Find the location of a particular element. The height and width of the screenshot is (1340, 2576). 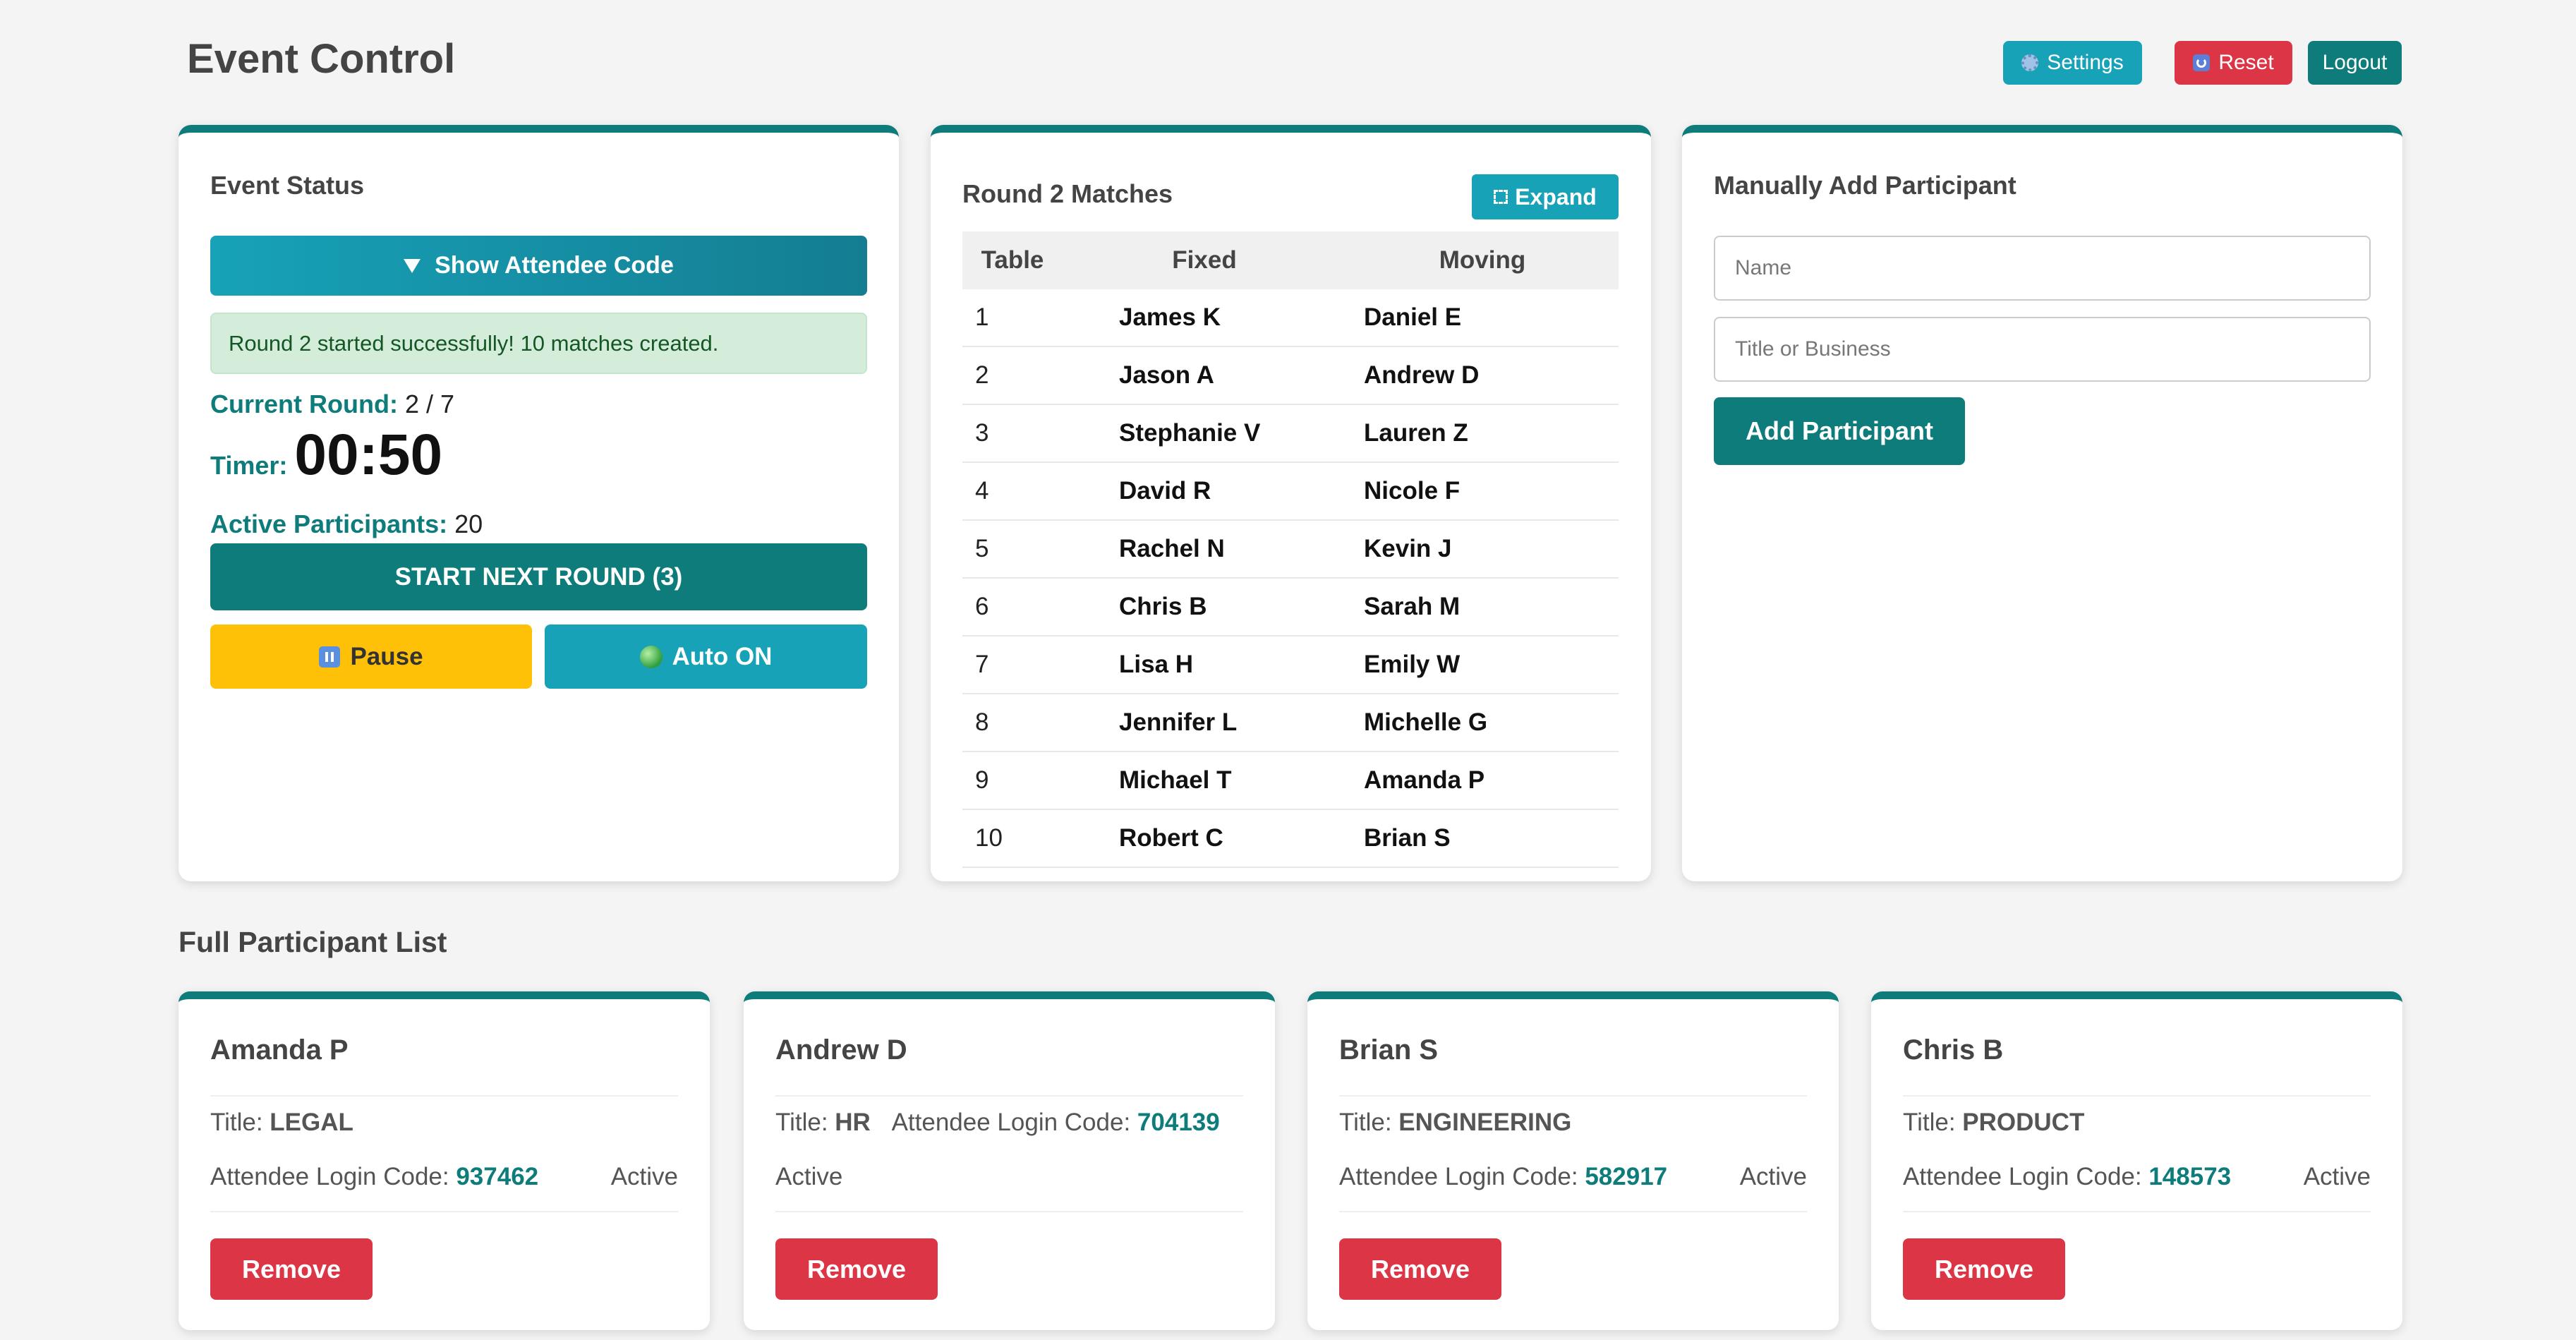

moving-participant: Kevin J is located at coordinates (1482, 549).